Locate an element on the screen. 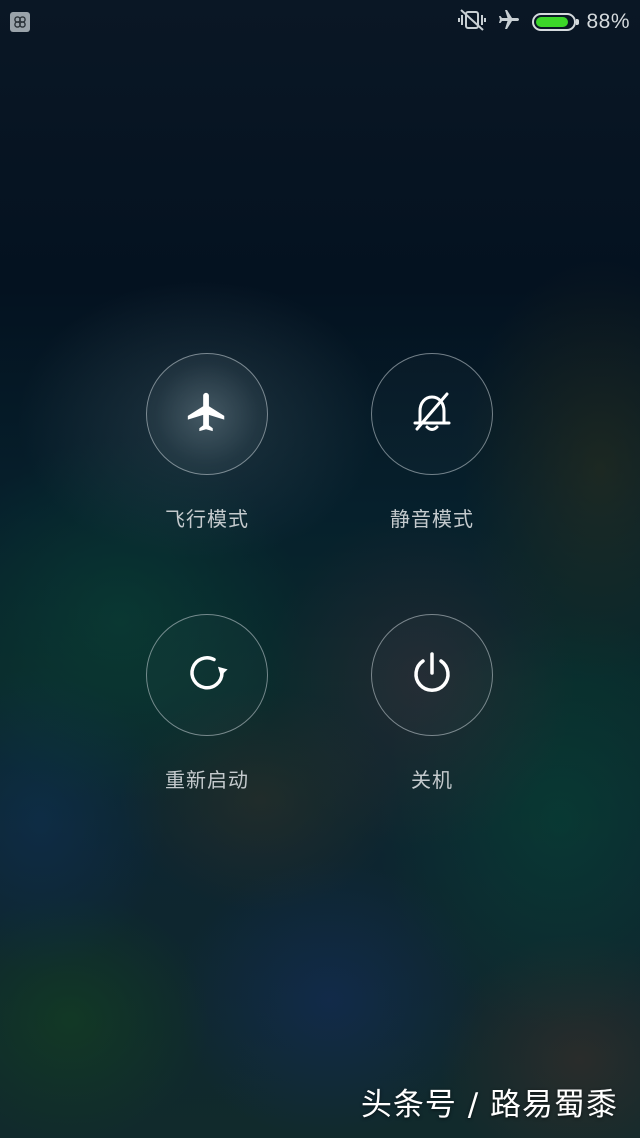 The height and width of the screenshot is (1138, 640). vibrate-off-icon is located at coordinates (472, 22).